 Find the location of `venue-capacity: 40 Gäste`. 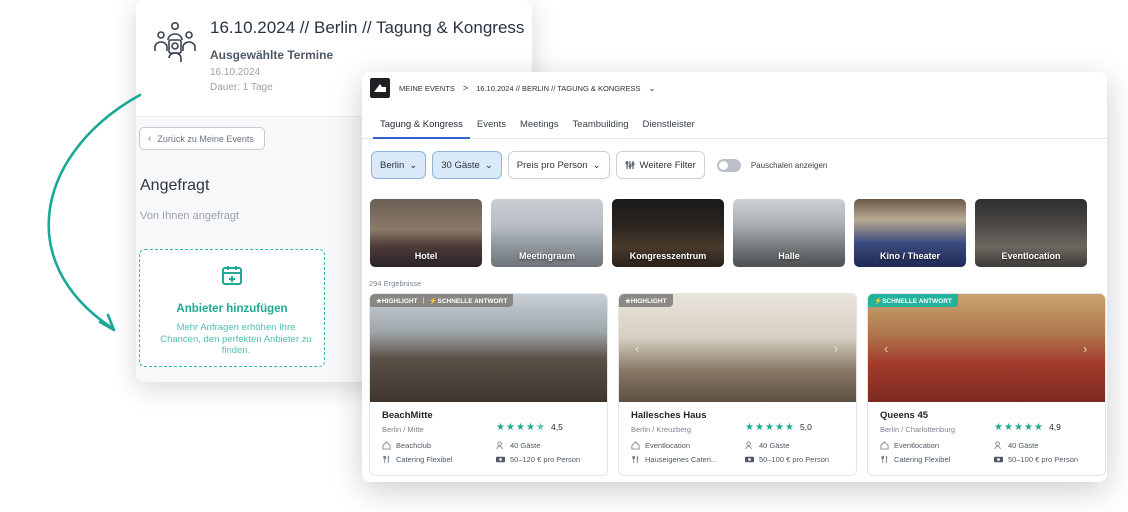

venue-capacity: 40 Gäste is located at coordinates (767, 445).